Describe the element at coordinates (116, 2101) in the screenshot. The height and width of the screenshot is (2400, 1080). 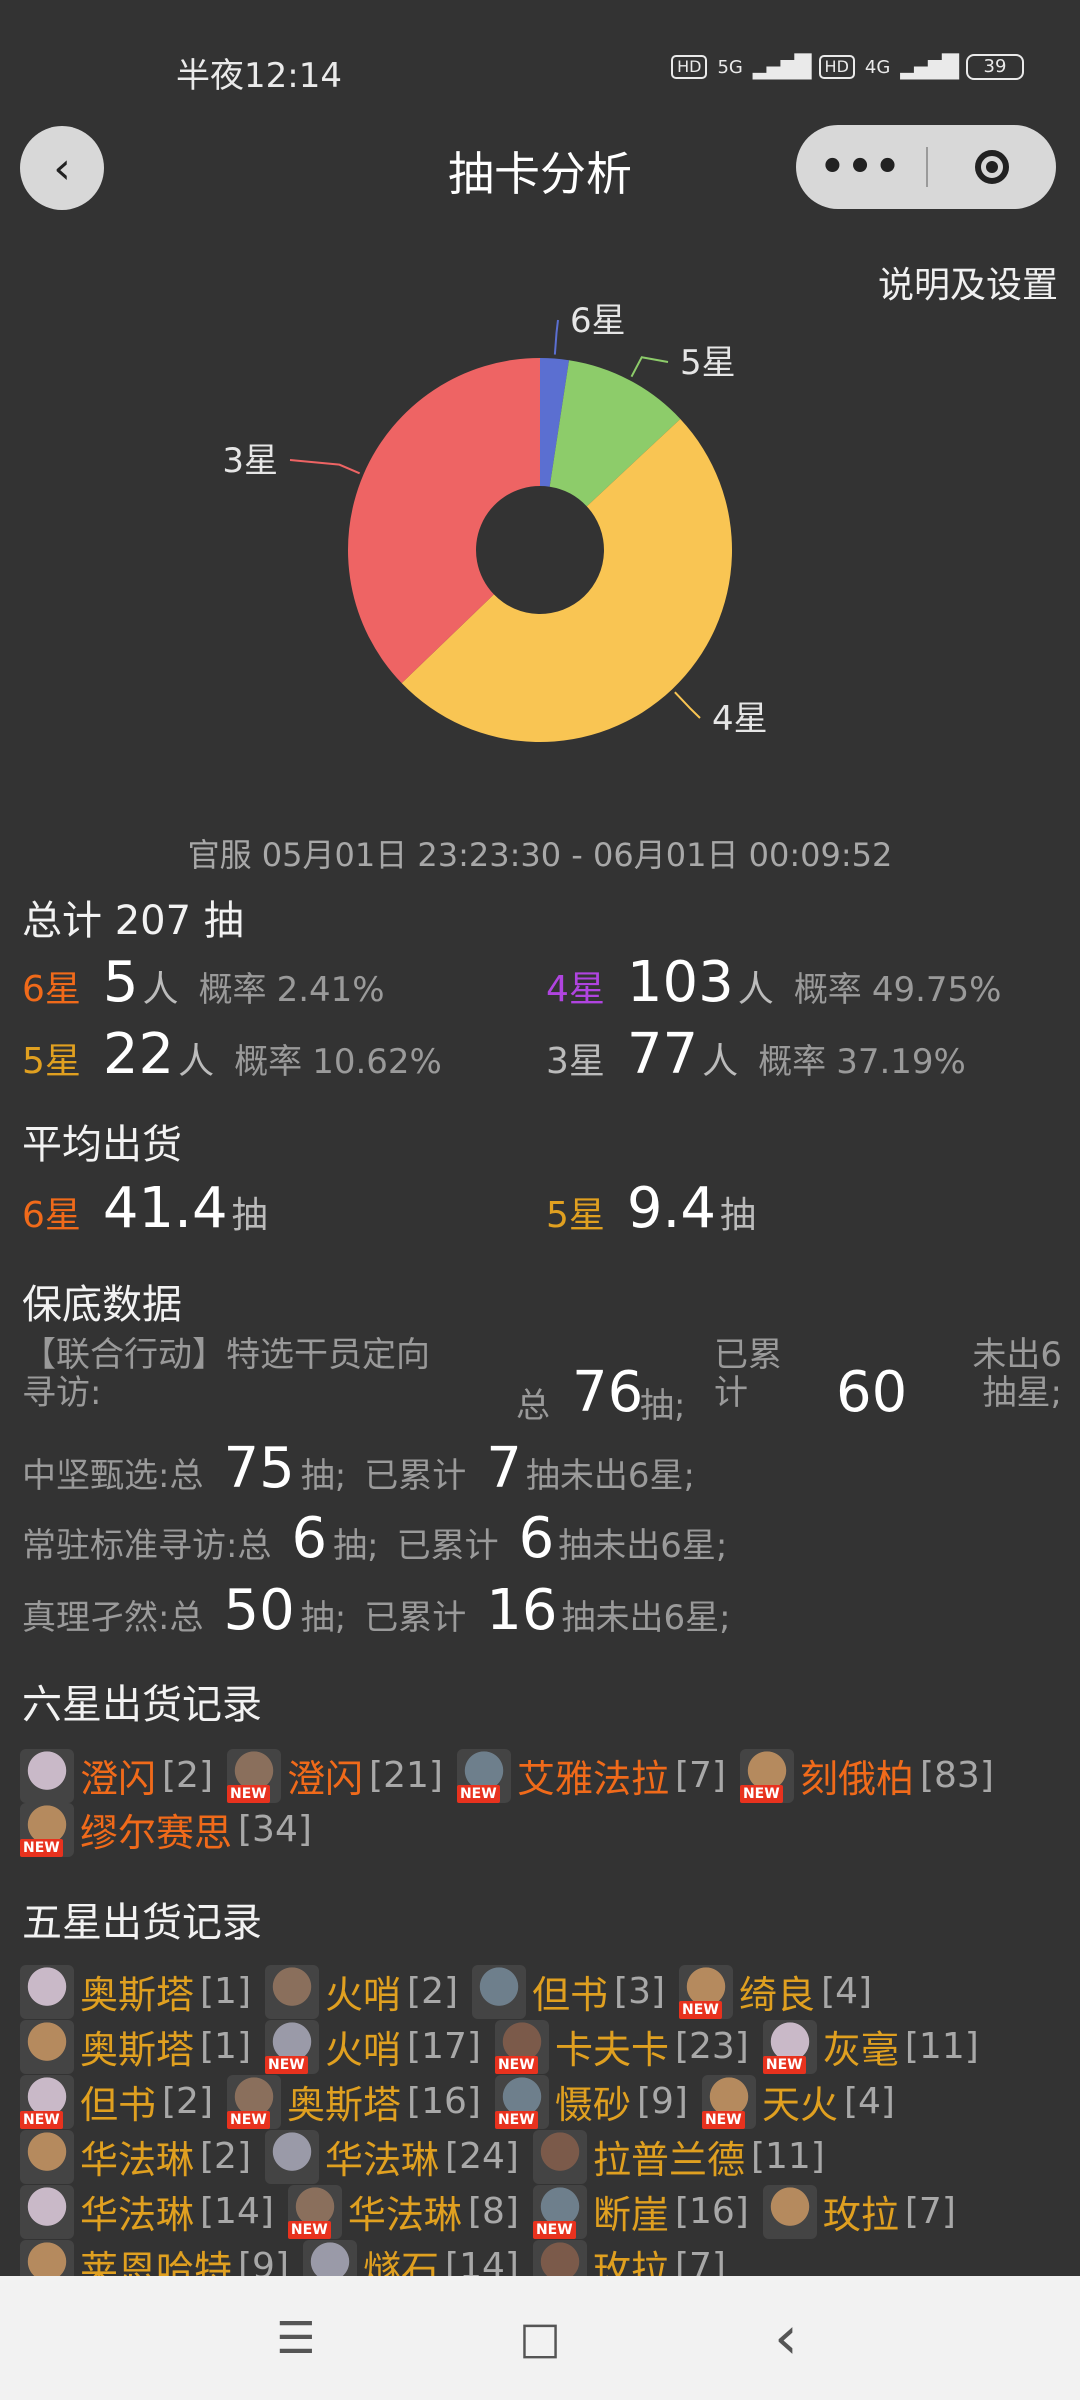
I see `operator-record: NEW 但书 [2]` at that location.